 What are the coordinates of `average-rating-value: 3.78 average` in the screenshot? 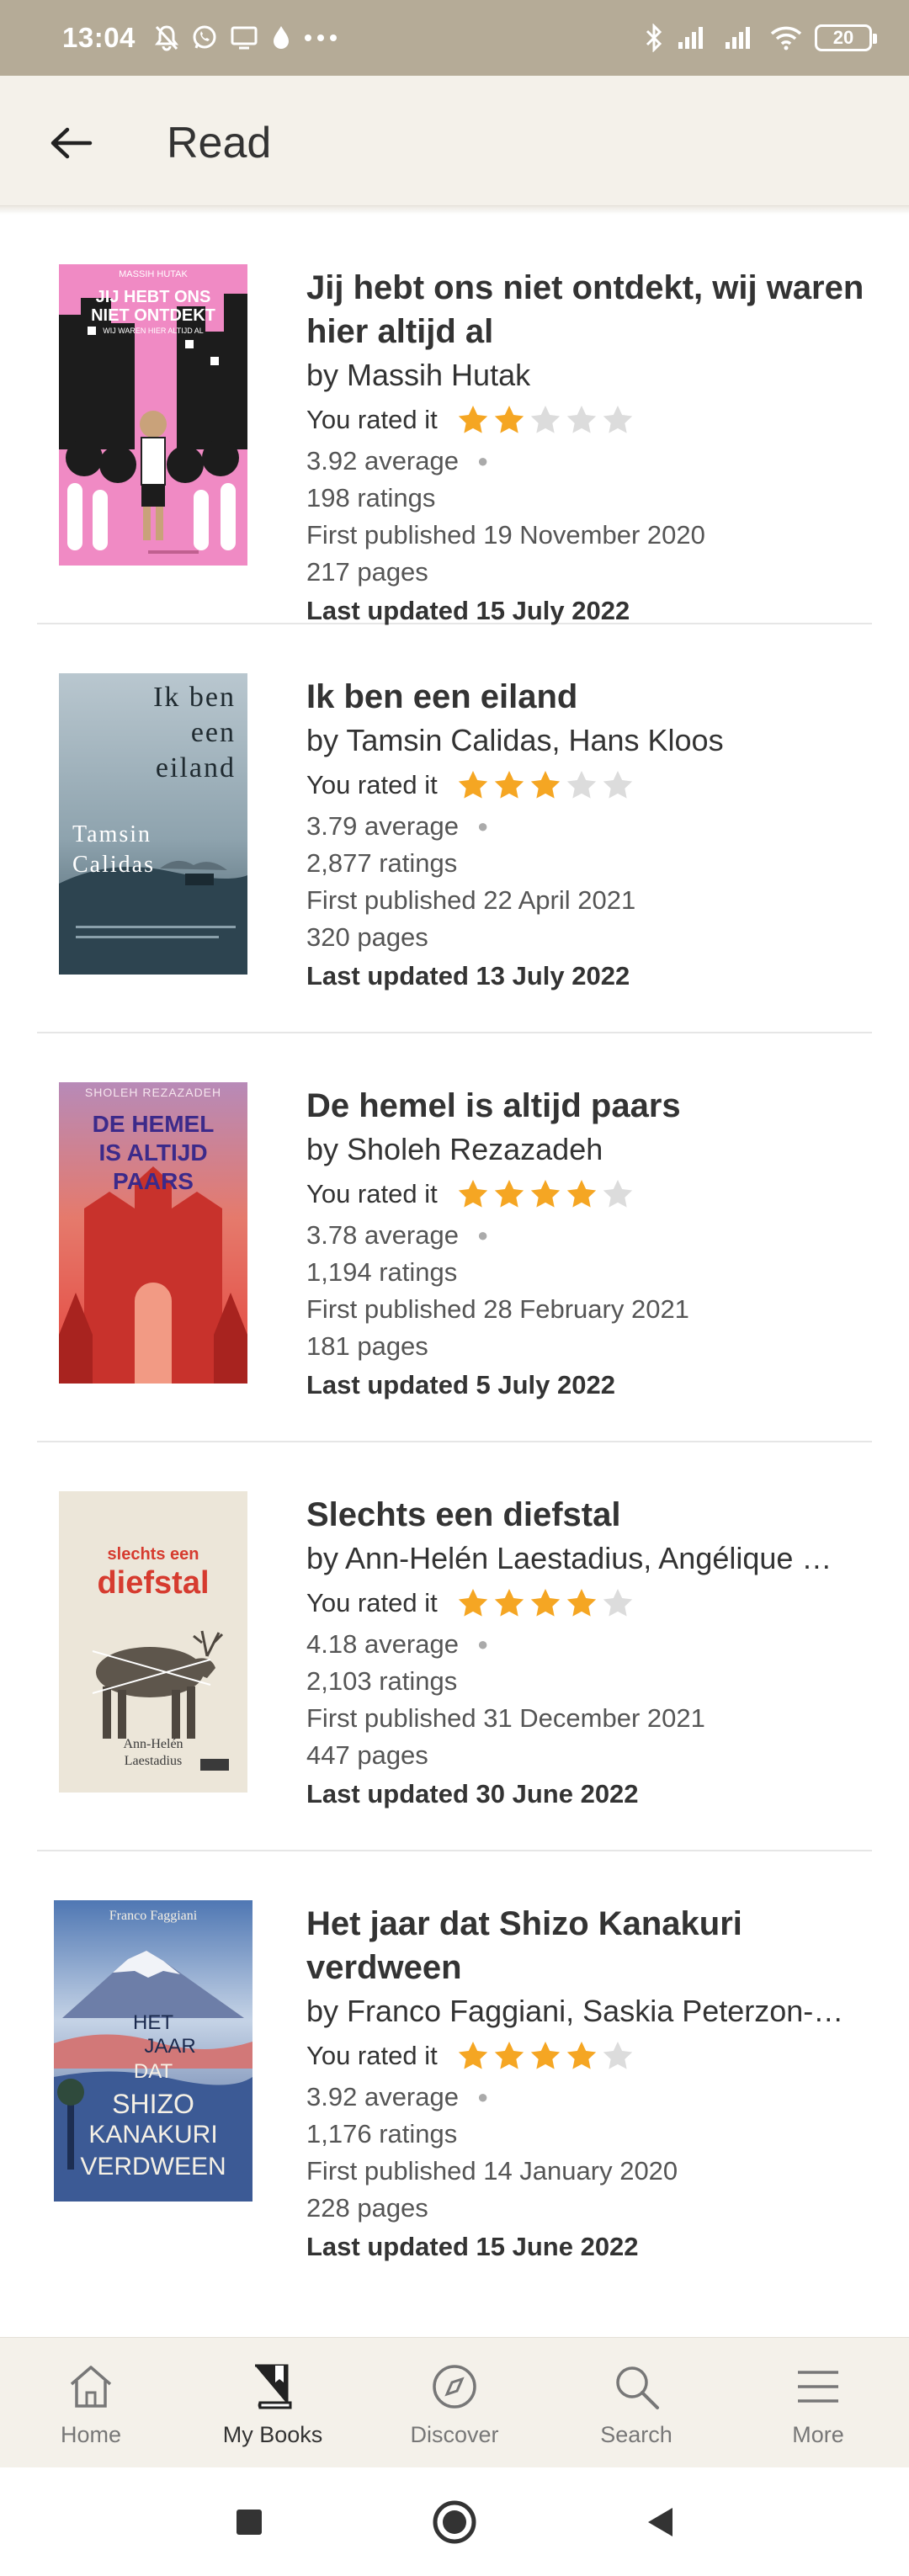 It's located at (382, 1235).